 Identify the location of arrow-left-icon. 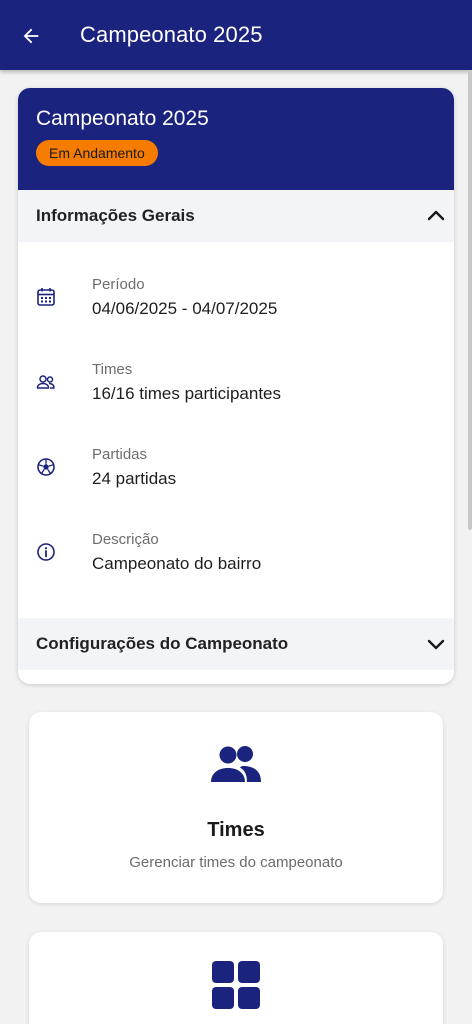
(31, 36).